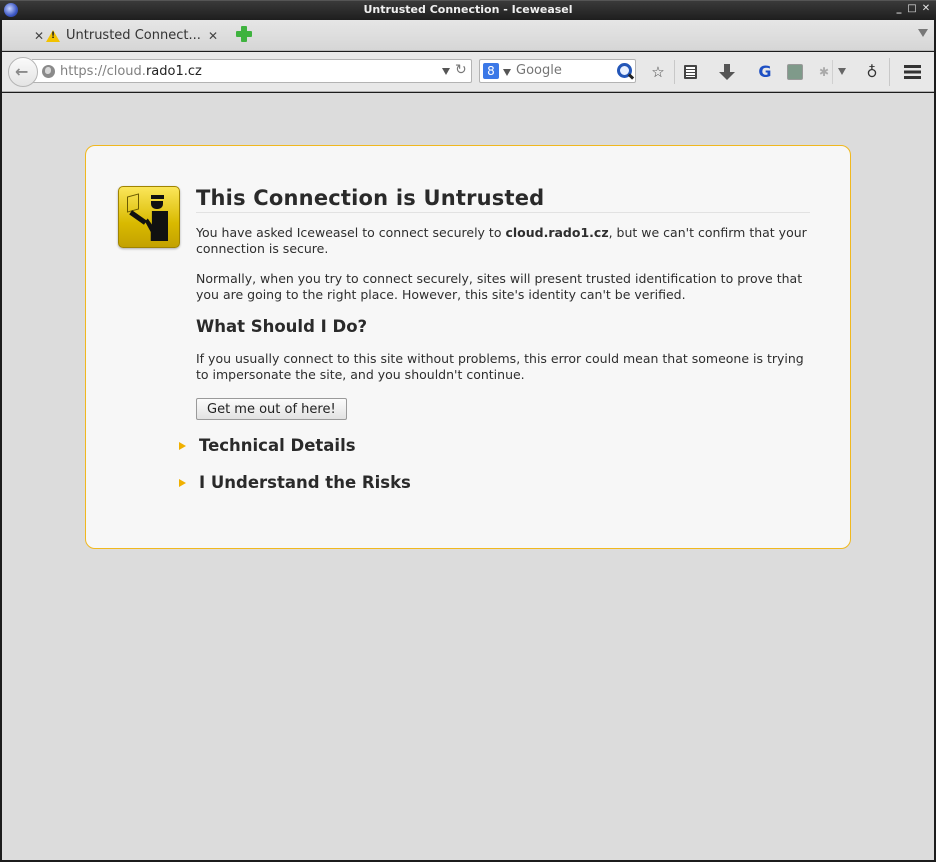  I want to click on new-tab-plus-icon, so click(244, 34).